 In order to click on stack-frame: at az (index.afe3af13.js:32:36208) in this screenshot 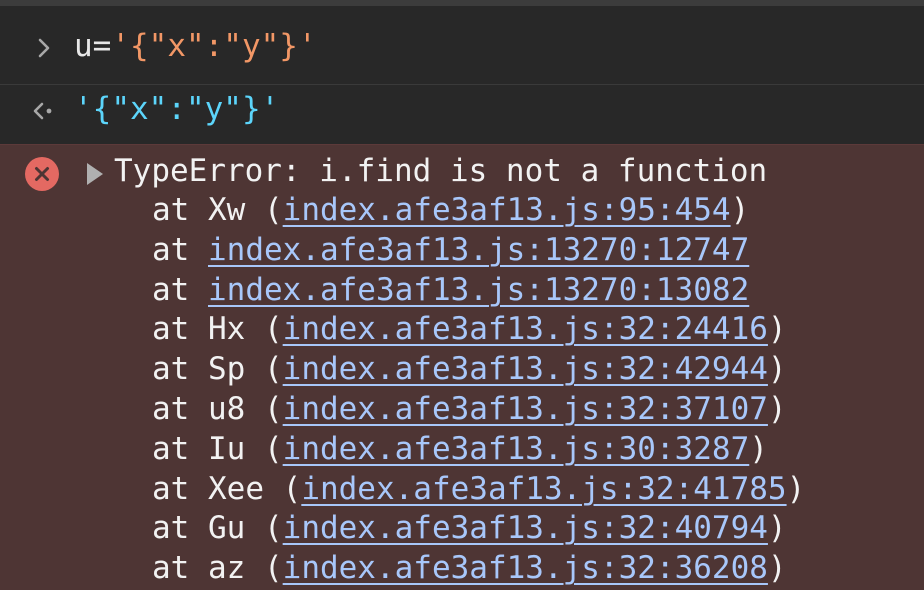, I will do `click(478, 569)`.